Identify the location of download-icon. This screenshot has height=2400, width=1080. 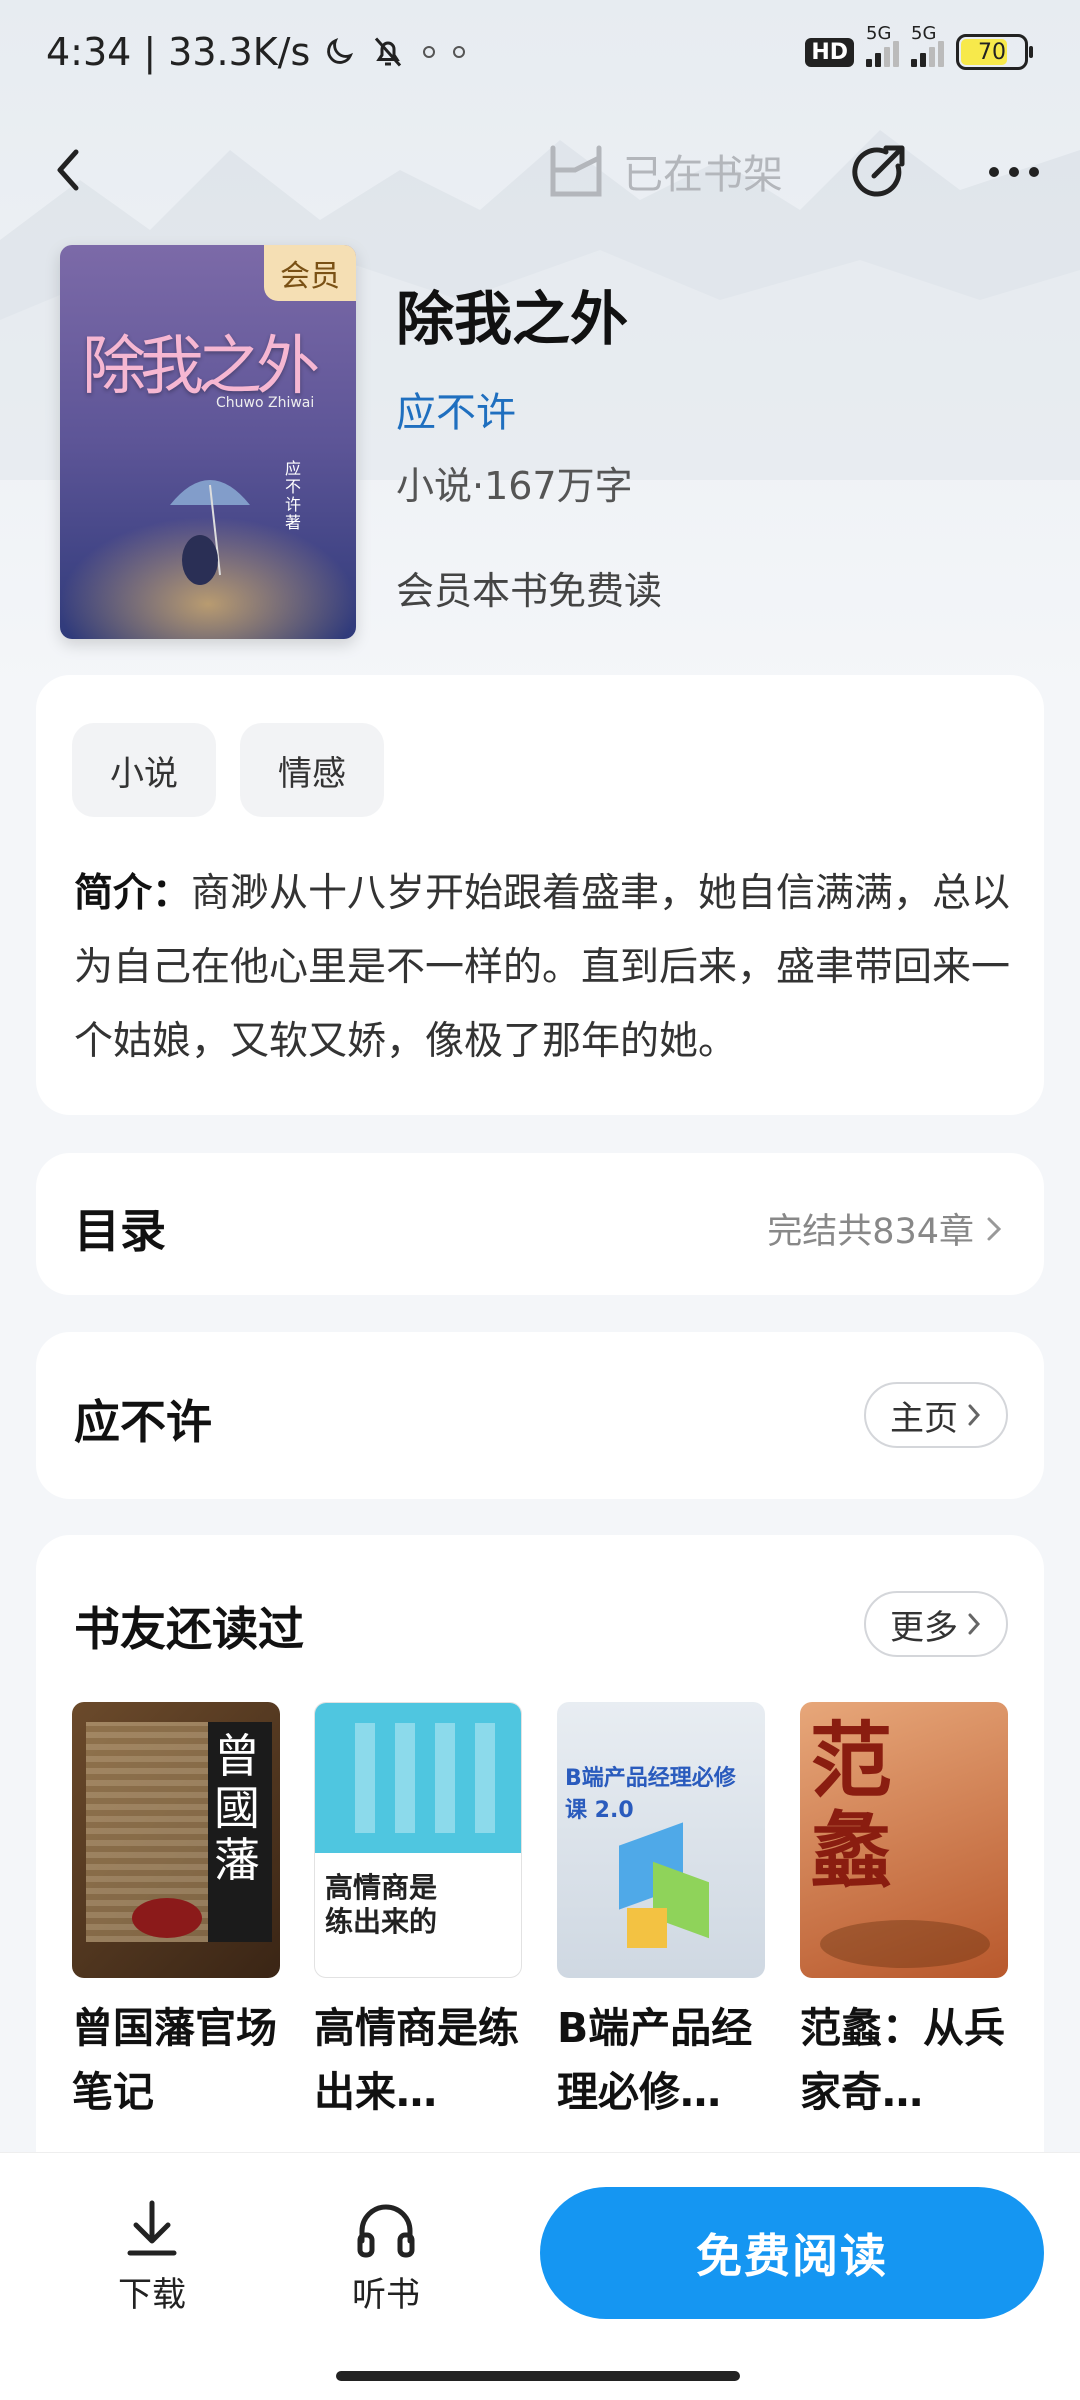
(152, 2228).